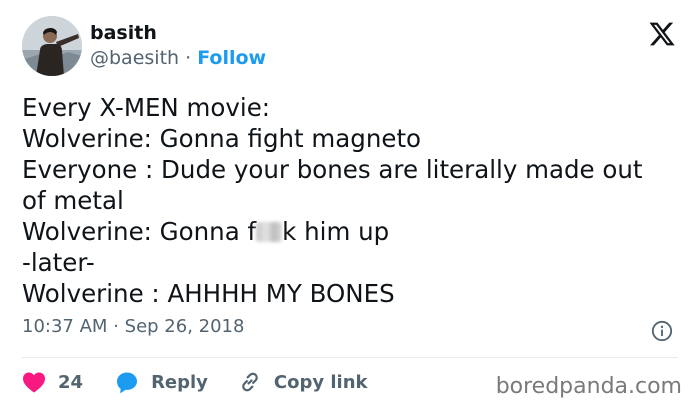  What do you see at coordinates (178, 33) in the screenshot?
I see `display-name: basith` at bounding box center [178, 33].